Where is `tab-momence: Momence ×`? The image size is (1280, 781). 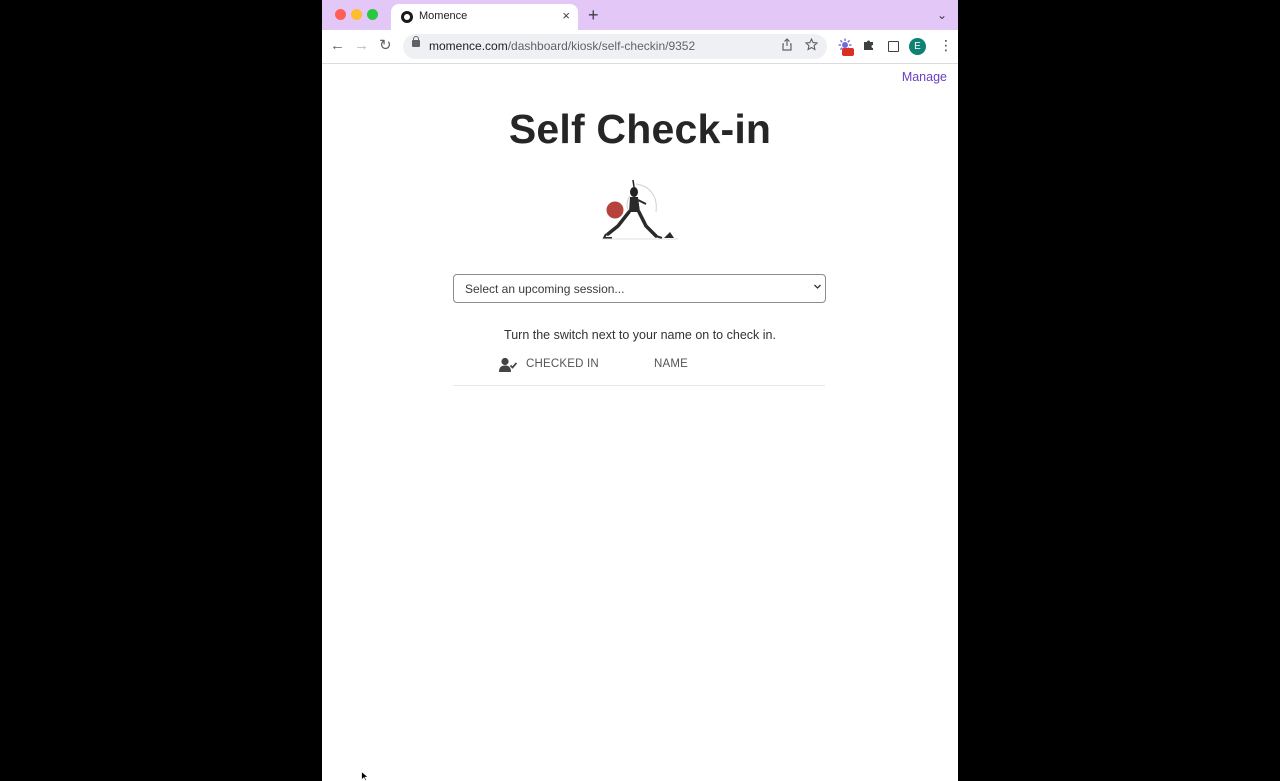 tab-momence: Momence × is located at coordinates (484, 17).